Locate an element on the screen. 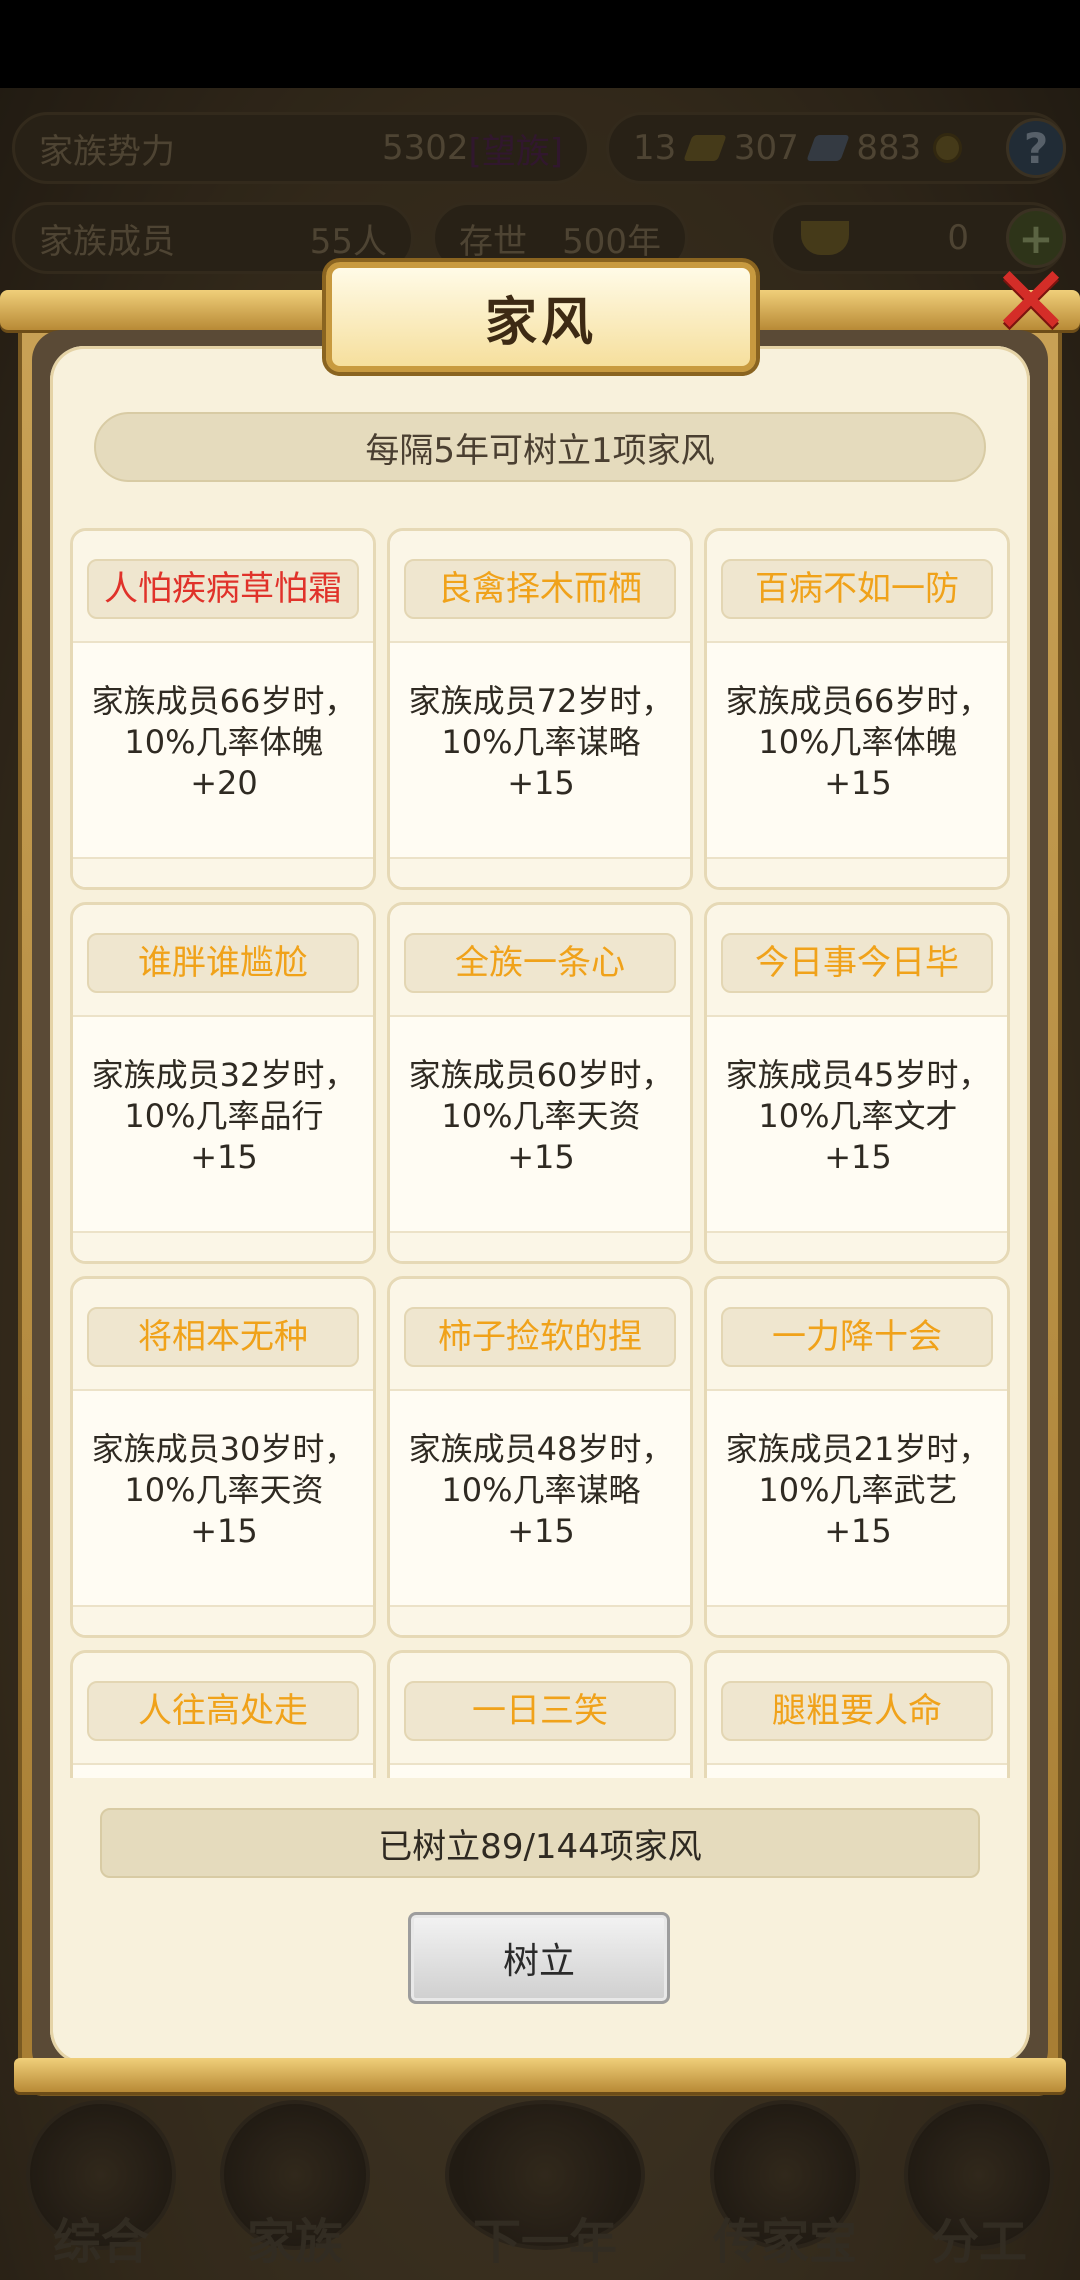  motto-card: 柿子捡软的捏 家族成员48岁时，10%几率谋略+15 is located at coordinates (540, 1457).